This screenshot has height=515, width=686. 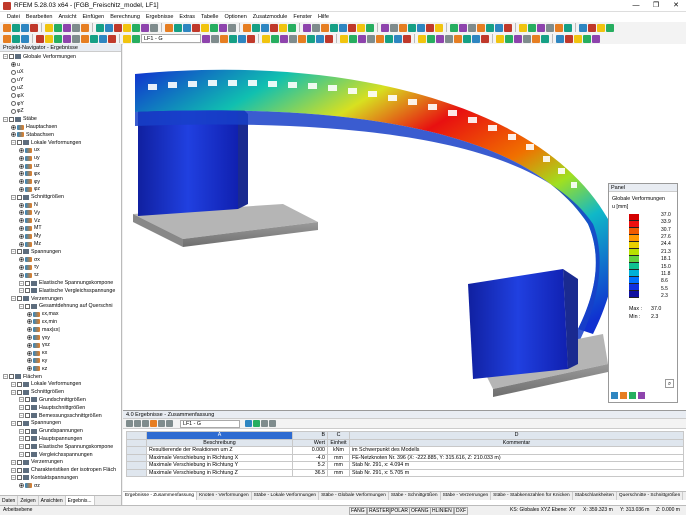 What do you see at coordinates (516, 472) in the screenshot?
I see `cell-comment: Stab Nr. 291, x: 5.705 m` at bounding box center [516, 472].